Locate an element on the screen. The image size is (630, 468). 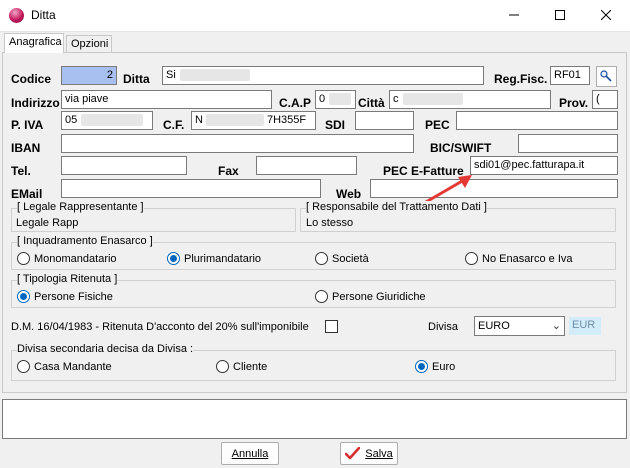
codice-label: Codice is located at coordinates (31, 79).